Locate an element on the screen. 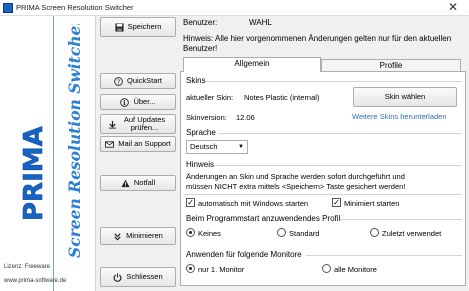 This screenshot has height=291, width=469. monitors-group-divider is located at coordinates (384, 255).